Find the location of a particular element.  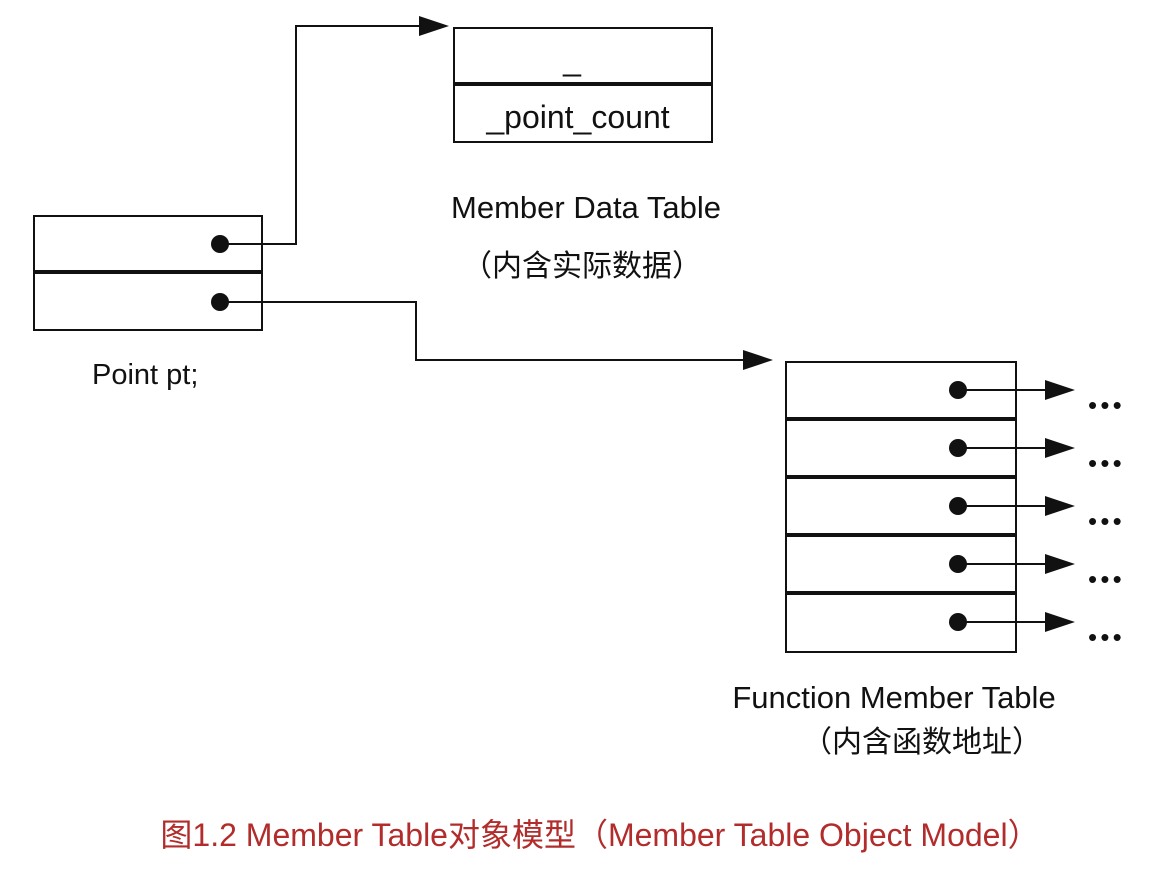

member-data-table-title: Member Data Table is located at coordinates (586, 207).